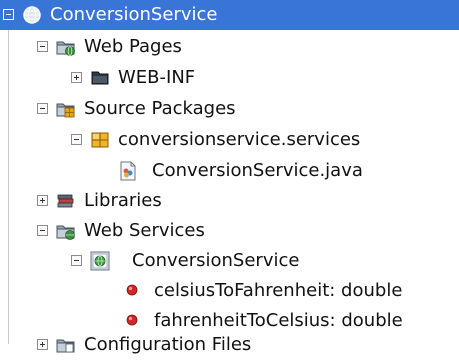 Image resolution: width=459 pixels, height=360 pixels. I want to click on tree-node-label: fahrenheitToCelsius: double, so click(278, 320).